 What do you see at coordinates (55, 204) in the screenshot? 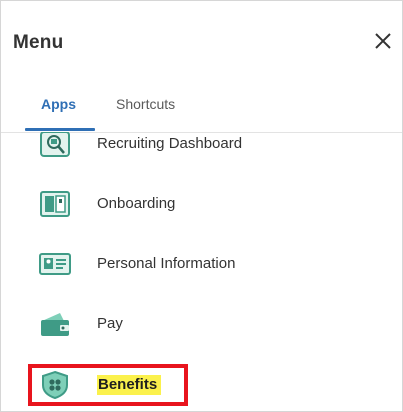
I see `onboarding-icon` at bounding box center [55, 204].